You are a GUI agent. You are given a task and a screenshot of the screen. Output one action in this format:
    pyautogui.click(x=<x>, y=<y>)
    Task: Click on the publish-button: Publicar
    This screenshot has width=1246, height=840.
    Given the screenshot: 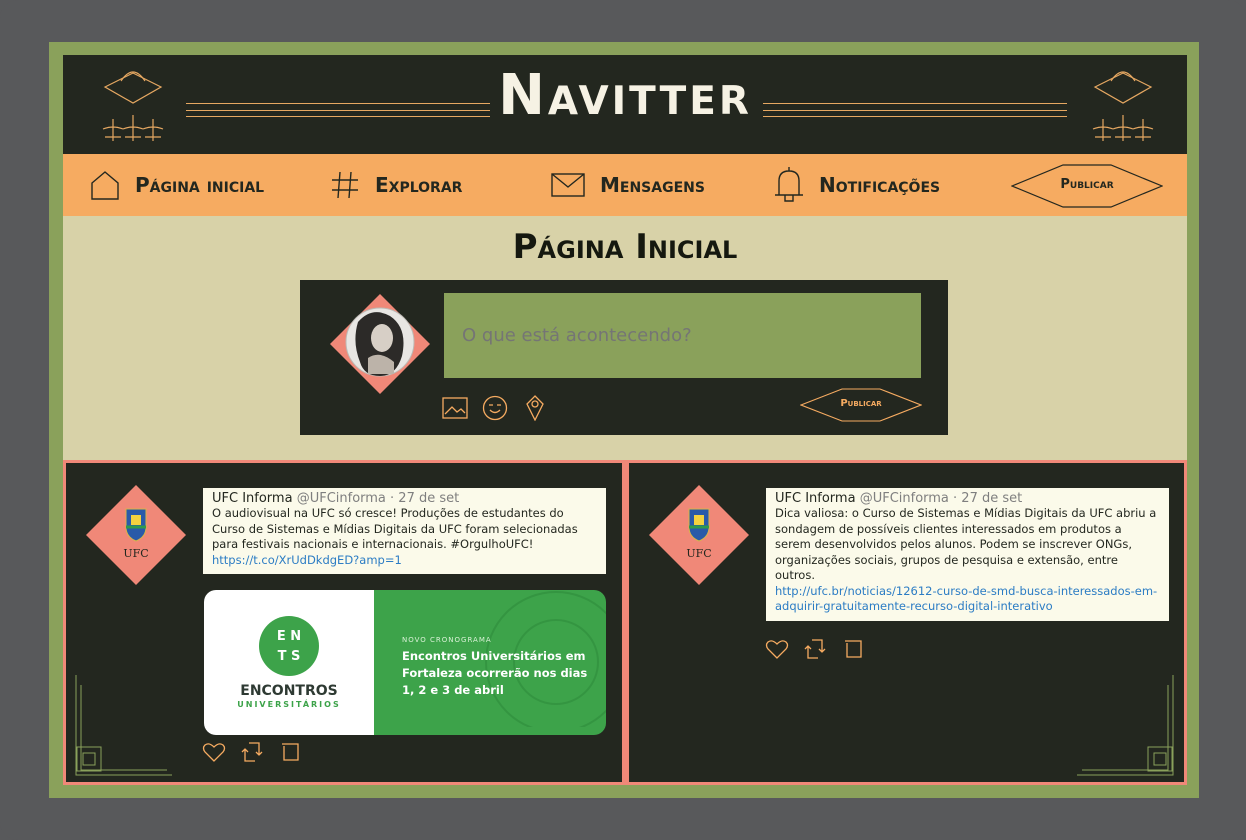 What is the action you would take?
    pyautogui.click(x=1087, y=186)
    